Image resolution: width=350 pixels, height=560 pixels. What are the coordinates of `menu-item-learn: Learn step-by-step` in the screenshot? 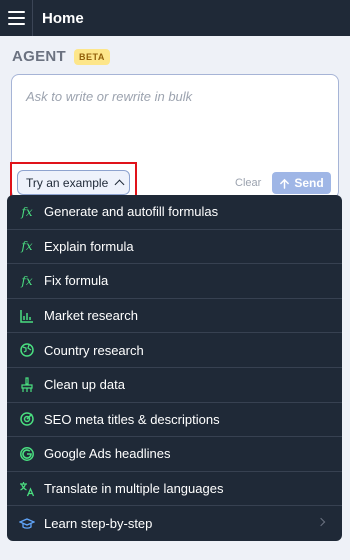 It's located at (174, 523).